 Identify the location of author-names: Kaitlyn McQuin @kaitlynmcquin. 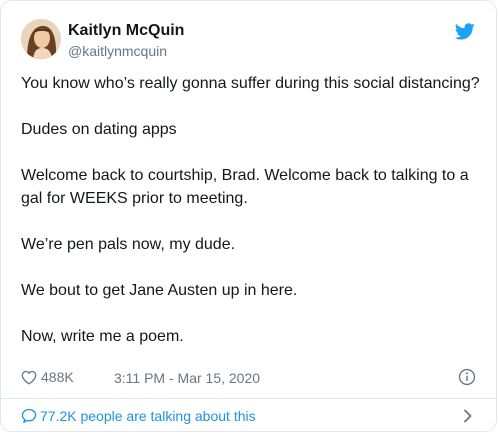
(126, 40).